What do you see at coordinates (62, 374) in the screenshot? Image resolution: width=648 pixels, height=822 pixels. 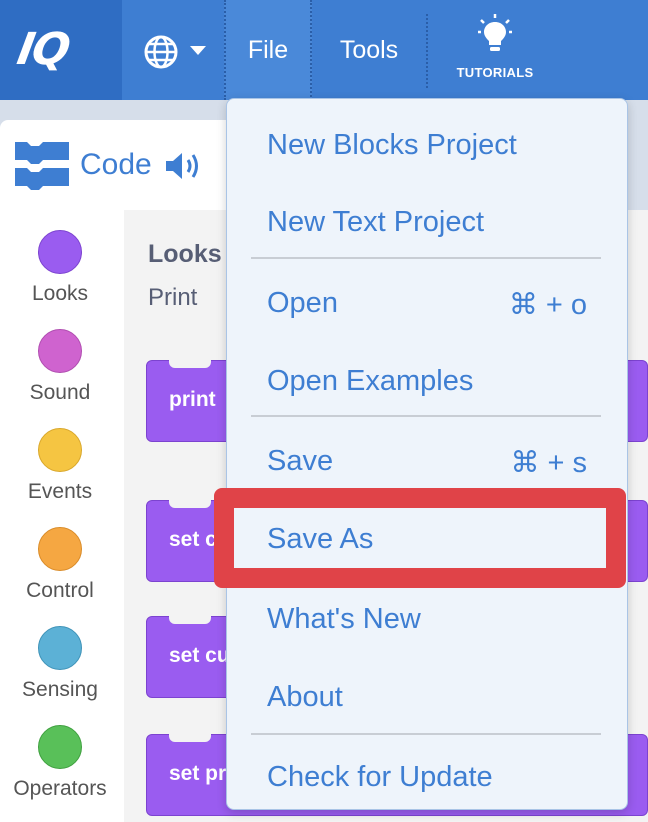 I see `category-sound: Sound` at bounding box center [62, 374].